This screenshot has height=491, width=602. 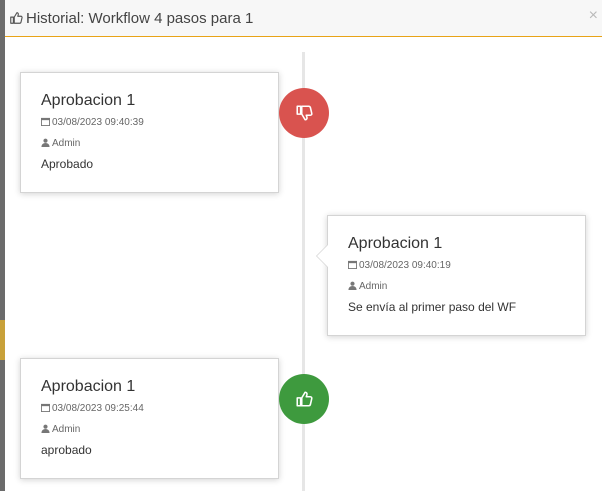 I want to click on modal-title: Historial: Workflow 4 pasos para 1, so click(x=140, y=18).